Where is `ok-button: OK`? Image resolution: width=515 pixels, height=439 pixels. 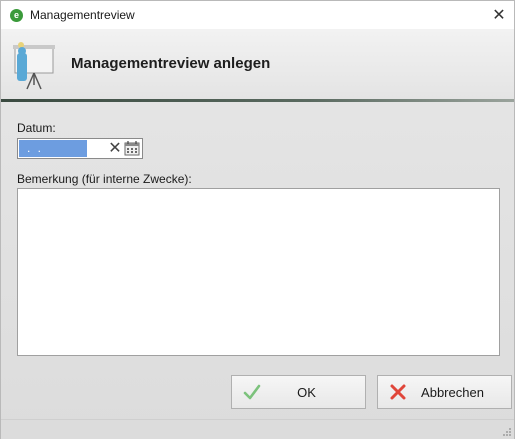
ok-button: OK is located at coordinates (298, 392).